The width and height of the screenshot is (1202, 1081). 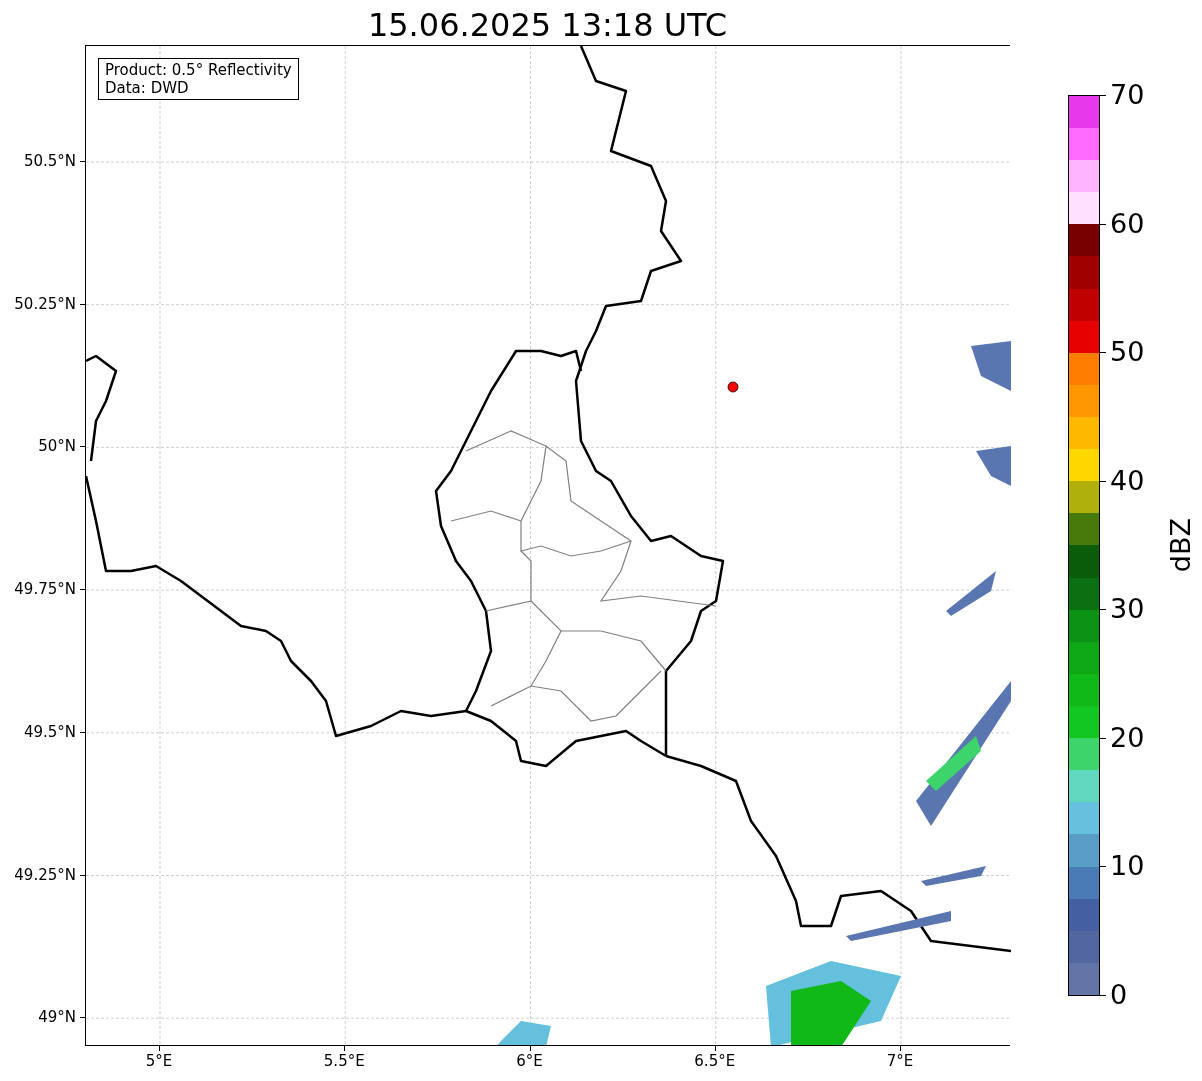 What do you see at coordinates (57, 446) in the screenshot?
I see `latitude-label: 50°N` at bounding box center [57, 446].